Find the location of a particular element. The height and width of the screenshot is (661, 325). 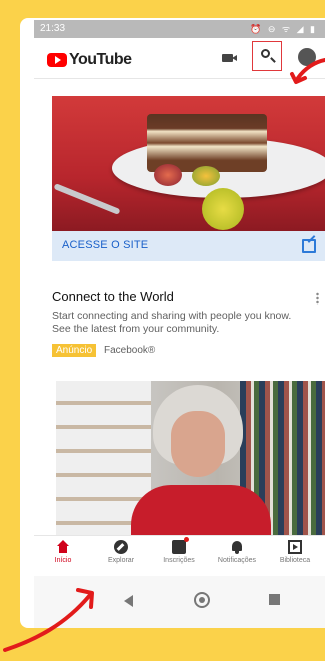

youtube-logo: YouTube is located at coordinates (89, 60).